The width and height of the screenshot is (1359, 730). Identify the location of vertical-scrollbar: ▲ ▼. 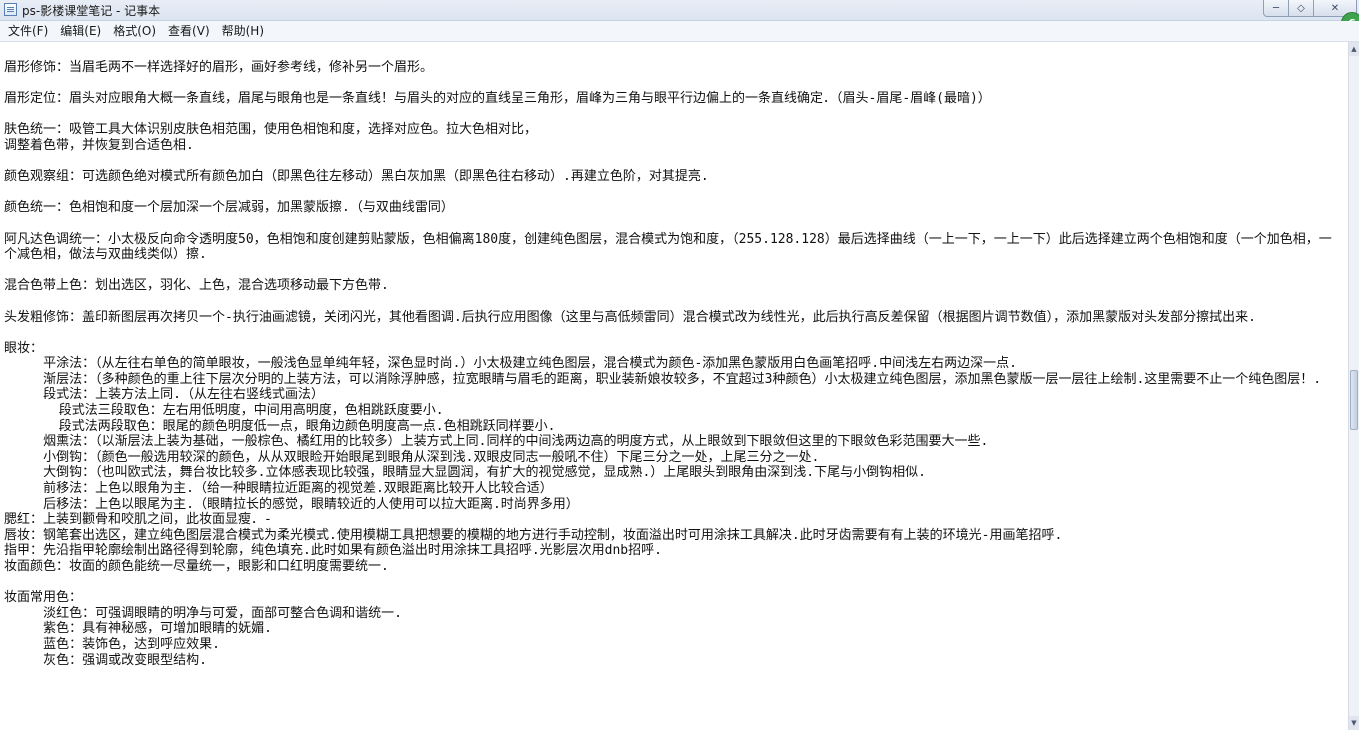
(1353, 386).